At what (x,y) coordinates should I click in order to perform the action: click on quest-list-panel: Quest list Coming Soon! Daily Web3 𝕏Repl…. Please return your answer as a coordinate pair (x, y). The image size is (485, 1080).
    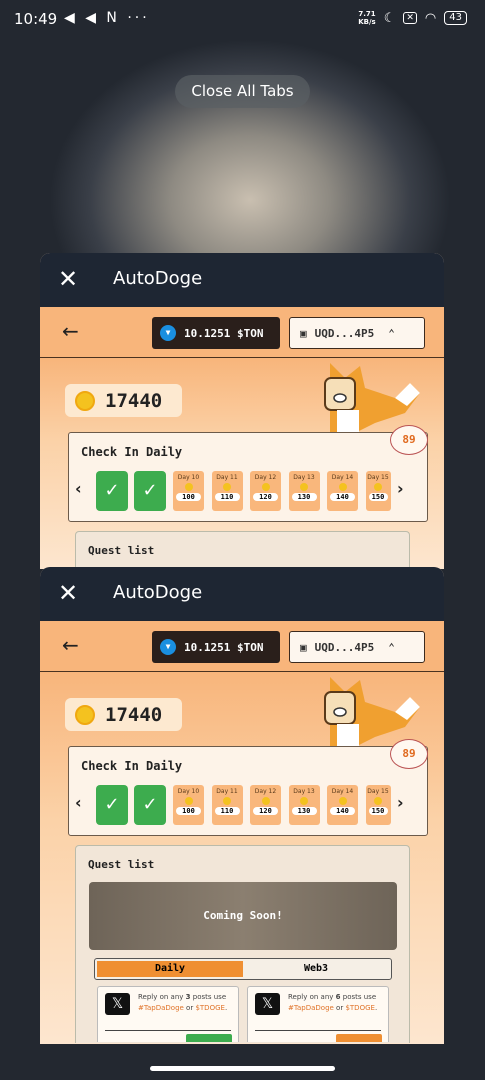
    Looking at the image, I should click on (242, 550).